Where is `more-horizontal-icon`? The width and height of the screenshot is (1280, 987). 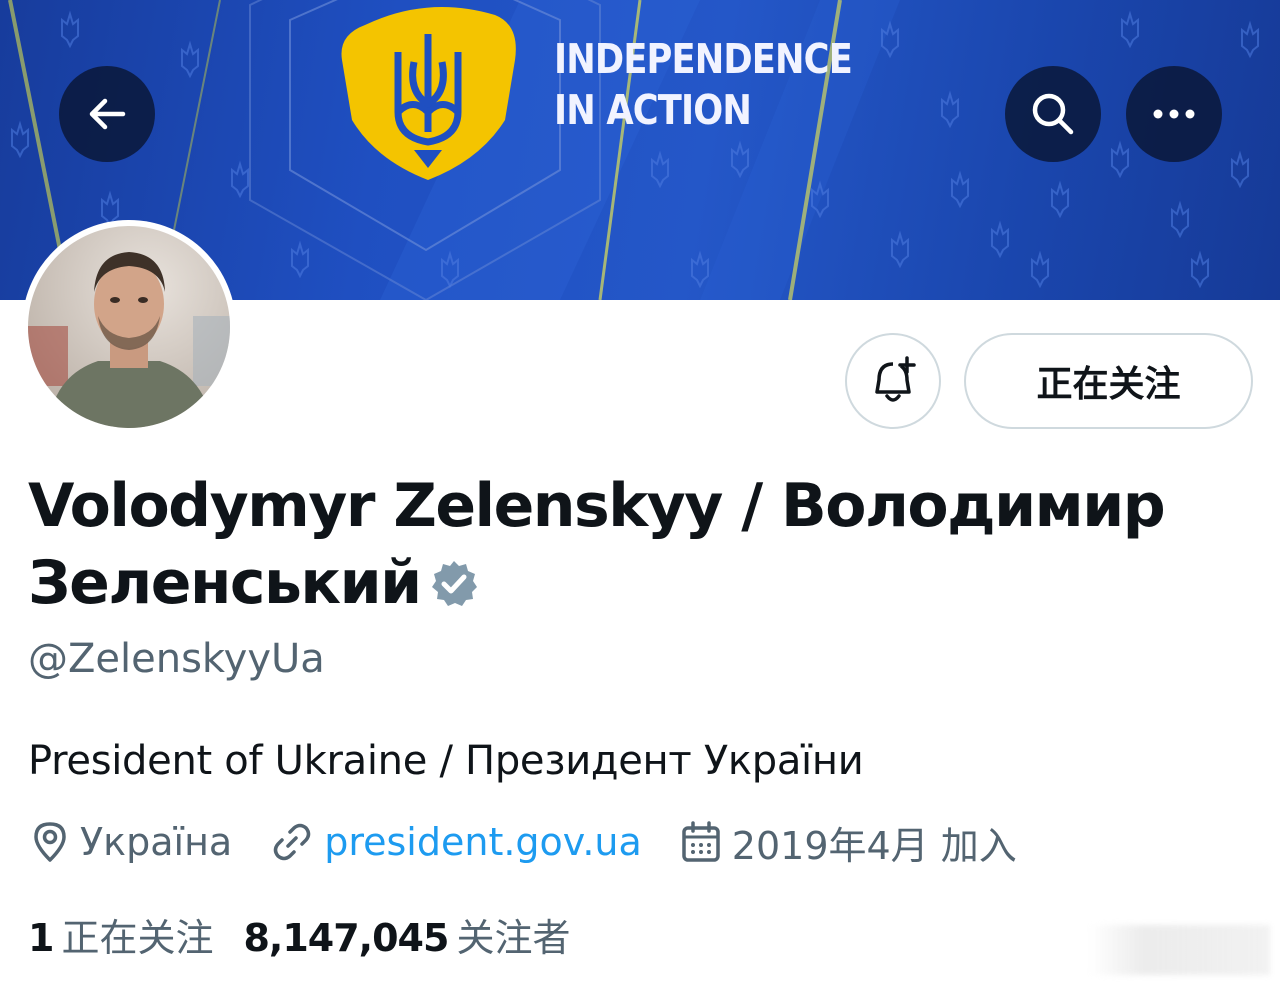 more-horizontal-icon is located at coordinates (1174, 114).